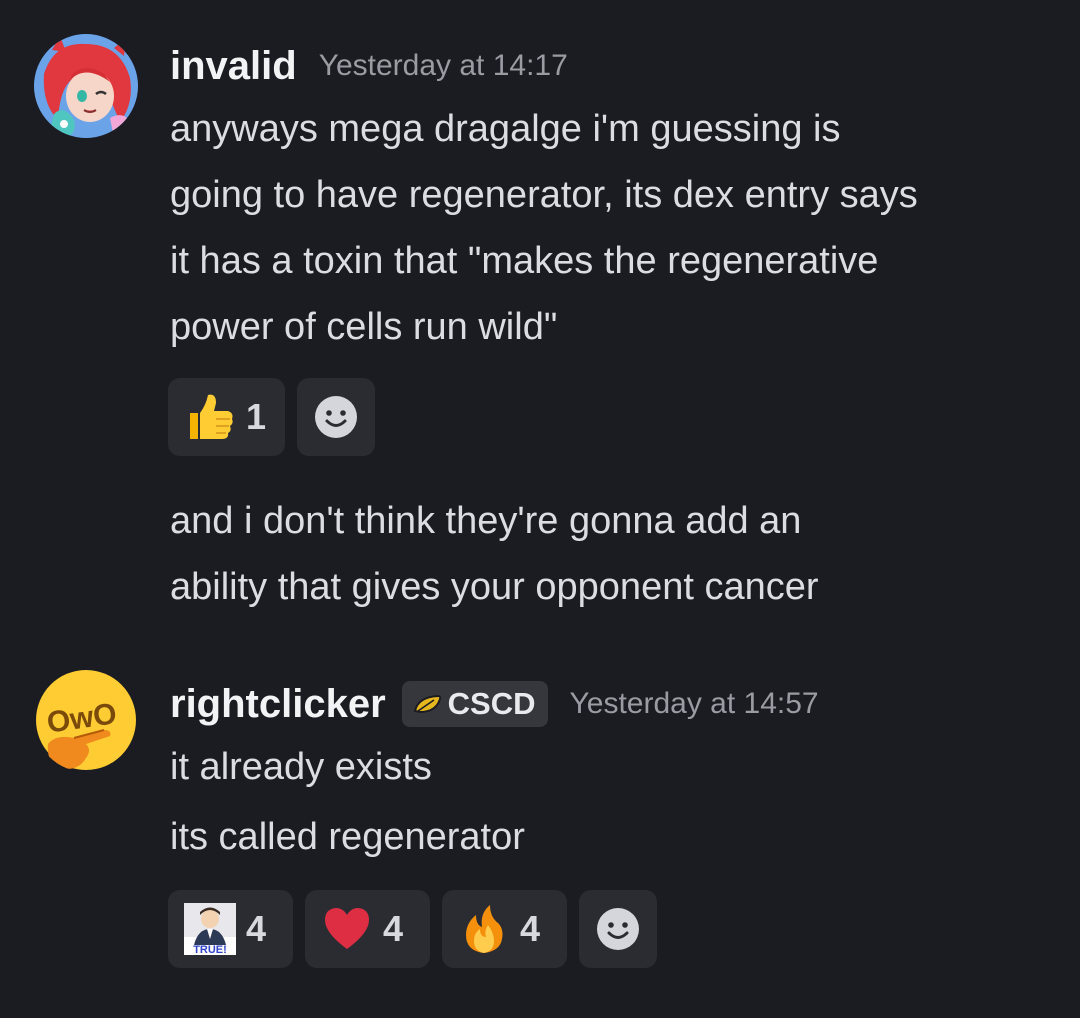  I want to click on message-line: its called regenerator, so click(347, 837).